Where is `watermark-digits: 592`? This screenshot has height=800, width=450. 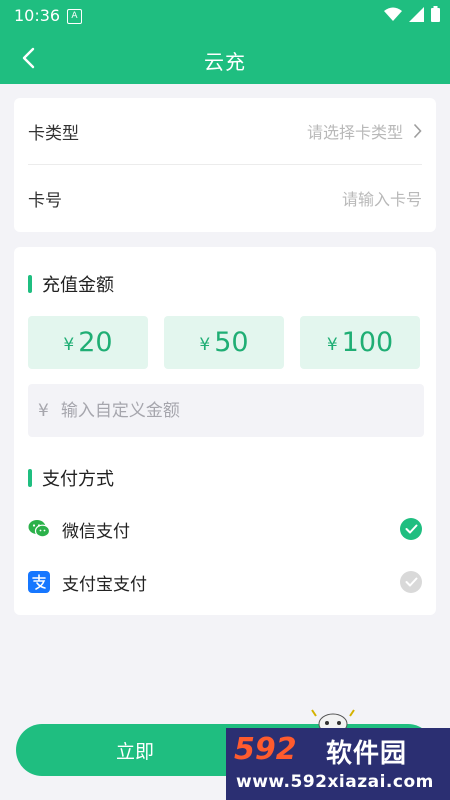 watermark-digits: 592 is located at coordinates (265, 749).